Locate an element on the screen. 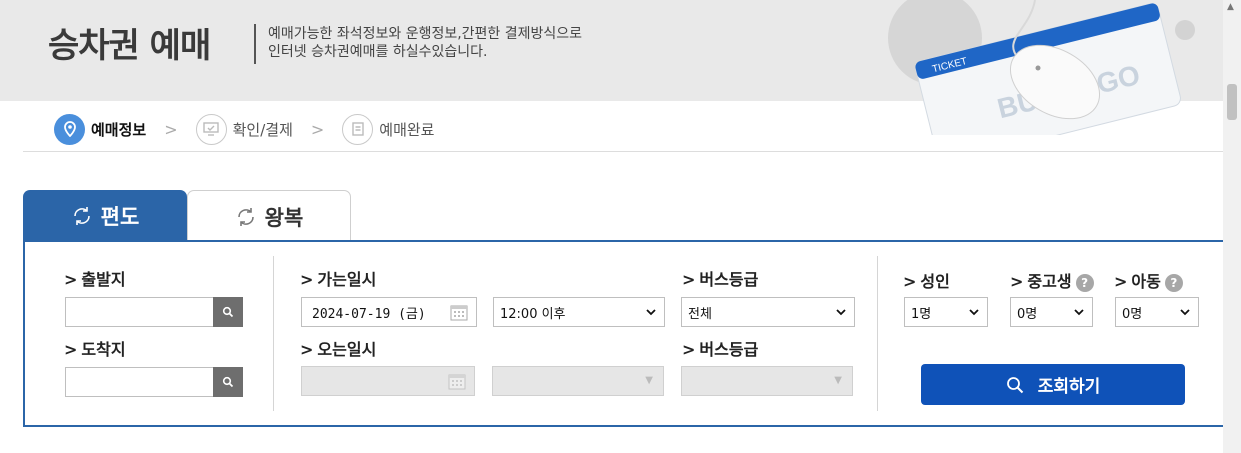  child-label: > 아동? is located at coordinates (1148, 280).